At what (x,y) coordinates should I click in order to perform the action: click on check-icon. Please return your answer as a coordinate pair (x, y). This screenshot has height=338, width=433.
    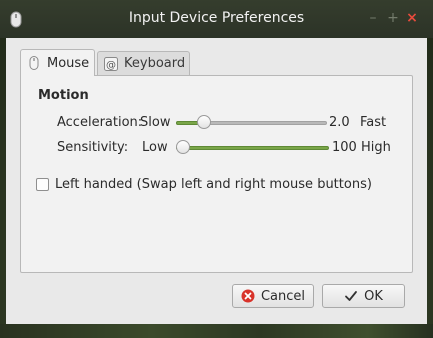
    Looking at the image, I should click on (351, 296).